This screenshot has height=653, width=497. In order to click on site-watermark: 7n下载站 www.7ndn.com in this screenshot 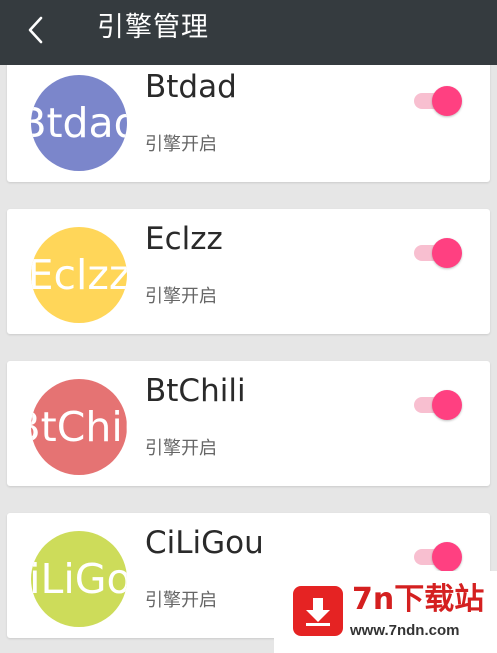, I will do `click(385, 612)`.